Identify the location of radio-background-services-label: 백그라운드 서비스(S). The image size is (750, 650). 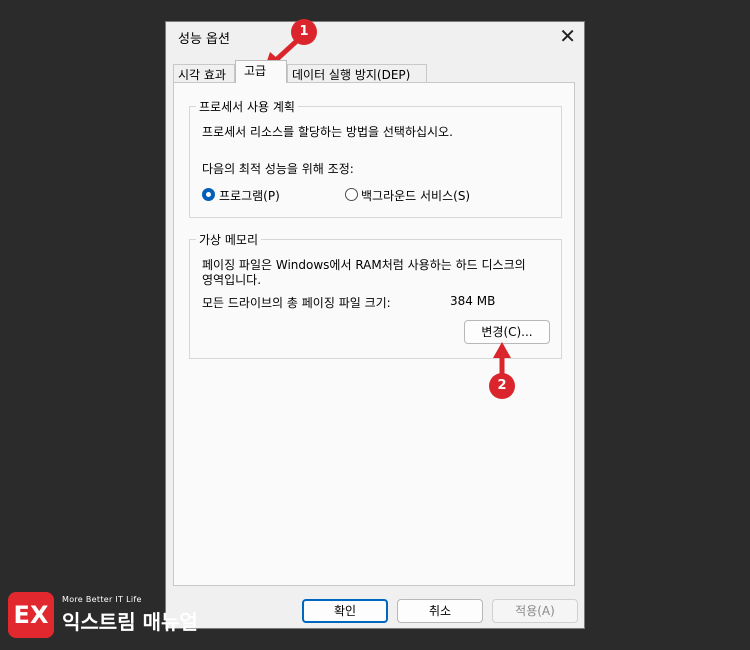
(415, 195).